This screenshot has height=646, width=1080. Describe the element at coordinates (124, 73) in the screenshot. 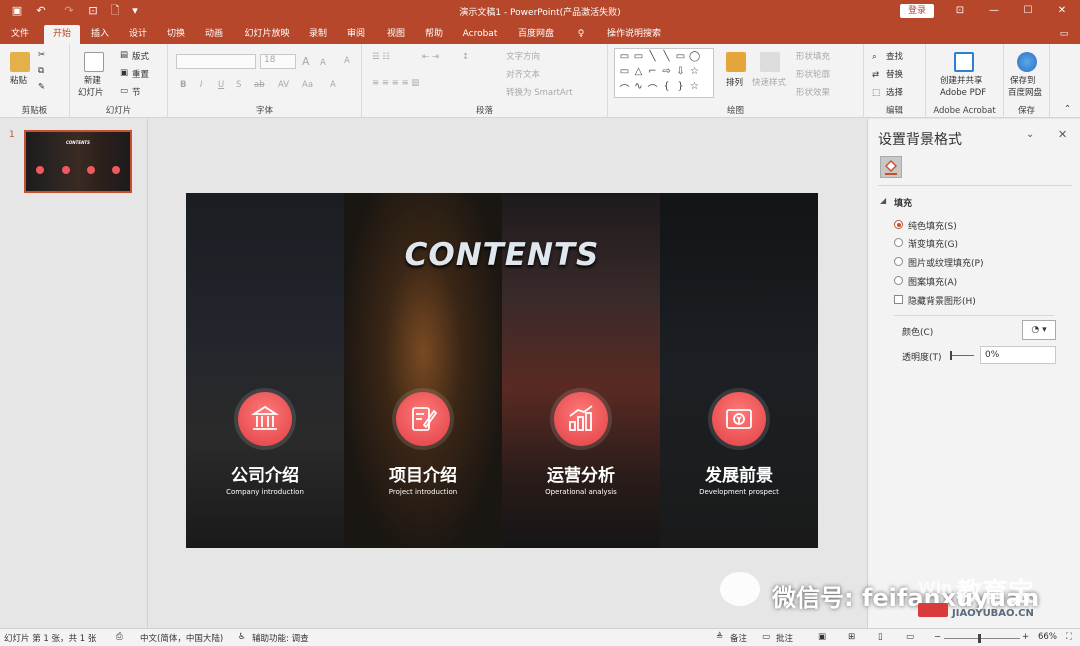

I see `reset-icon: ▣` at that location.